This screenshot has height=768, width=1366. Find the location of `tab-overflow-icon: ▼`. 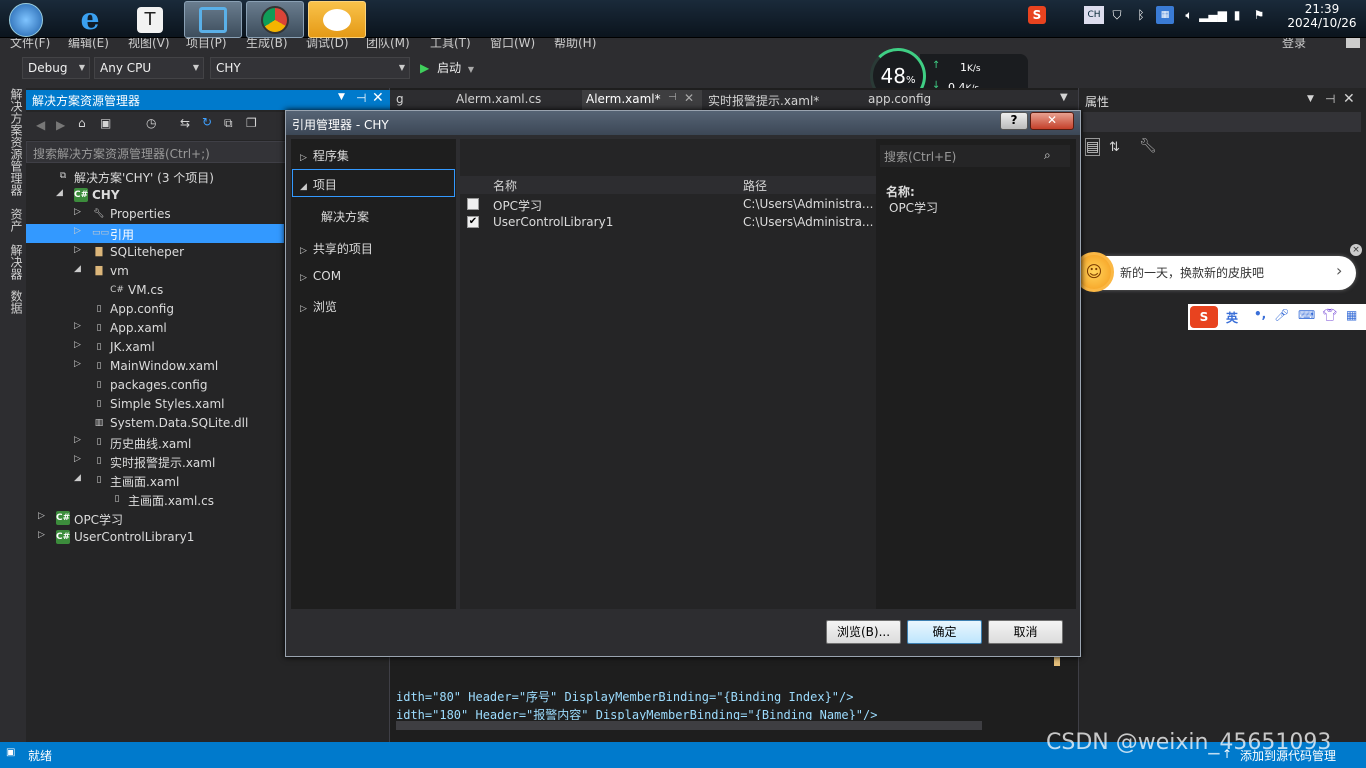

tab-overflow-icon: ▼ is located at coordinates (1064, 97).